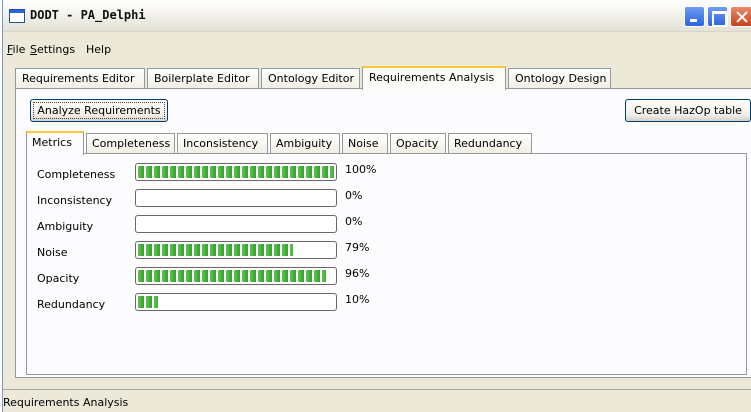 The height and width of the screenshot is (412, 751). Describe the element at coordinates (357, 247) in the screenshot. I see `metric-percent: 79%` at that location.